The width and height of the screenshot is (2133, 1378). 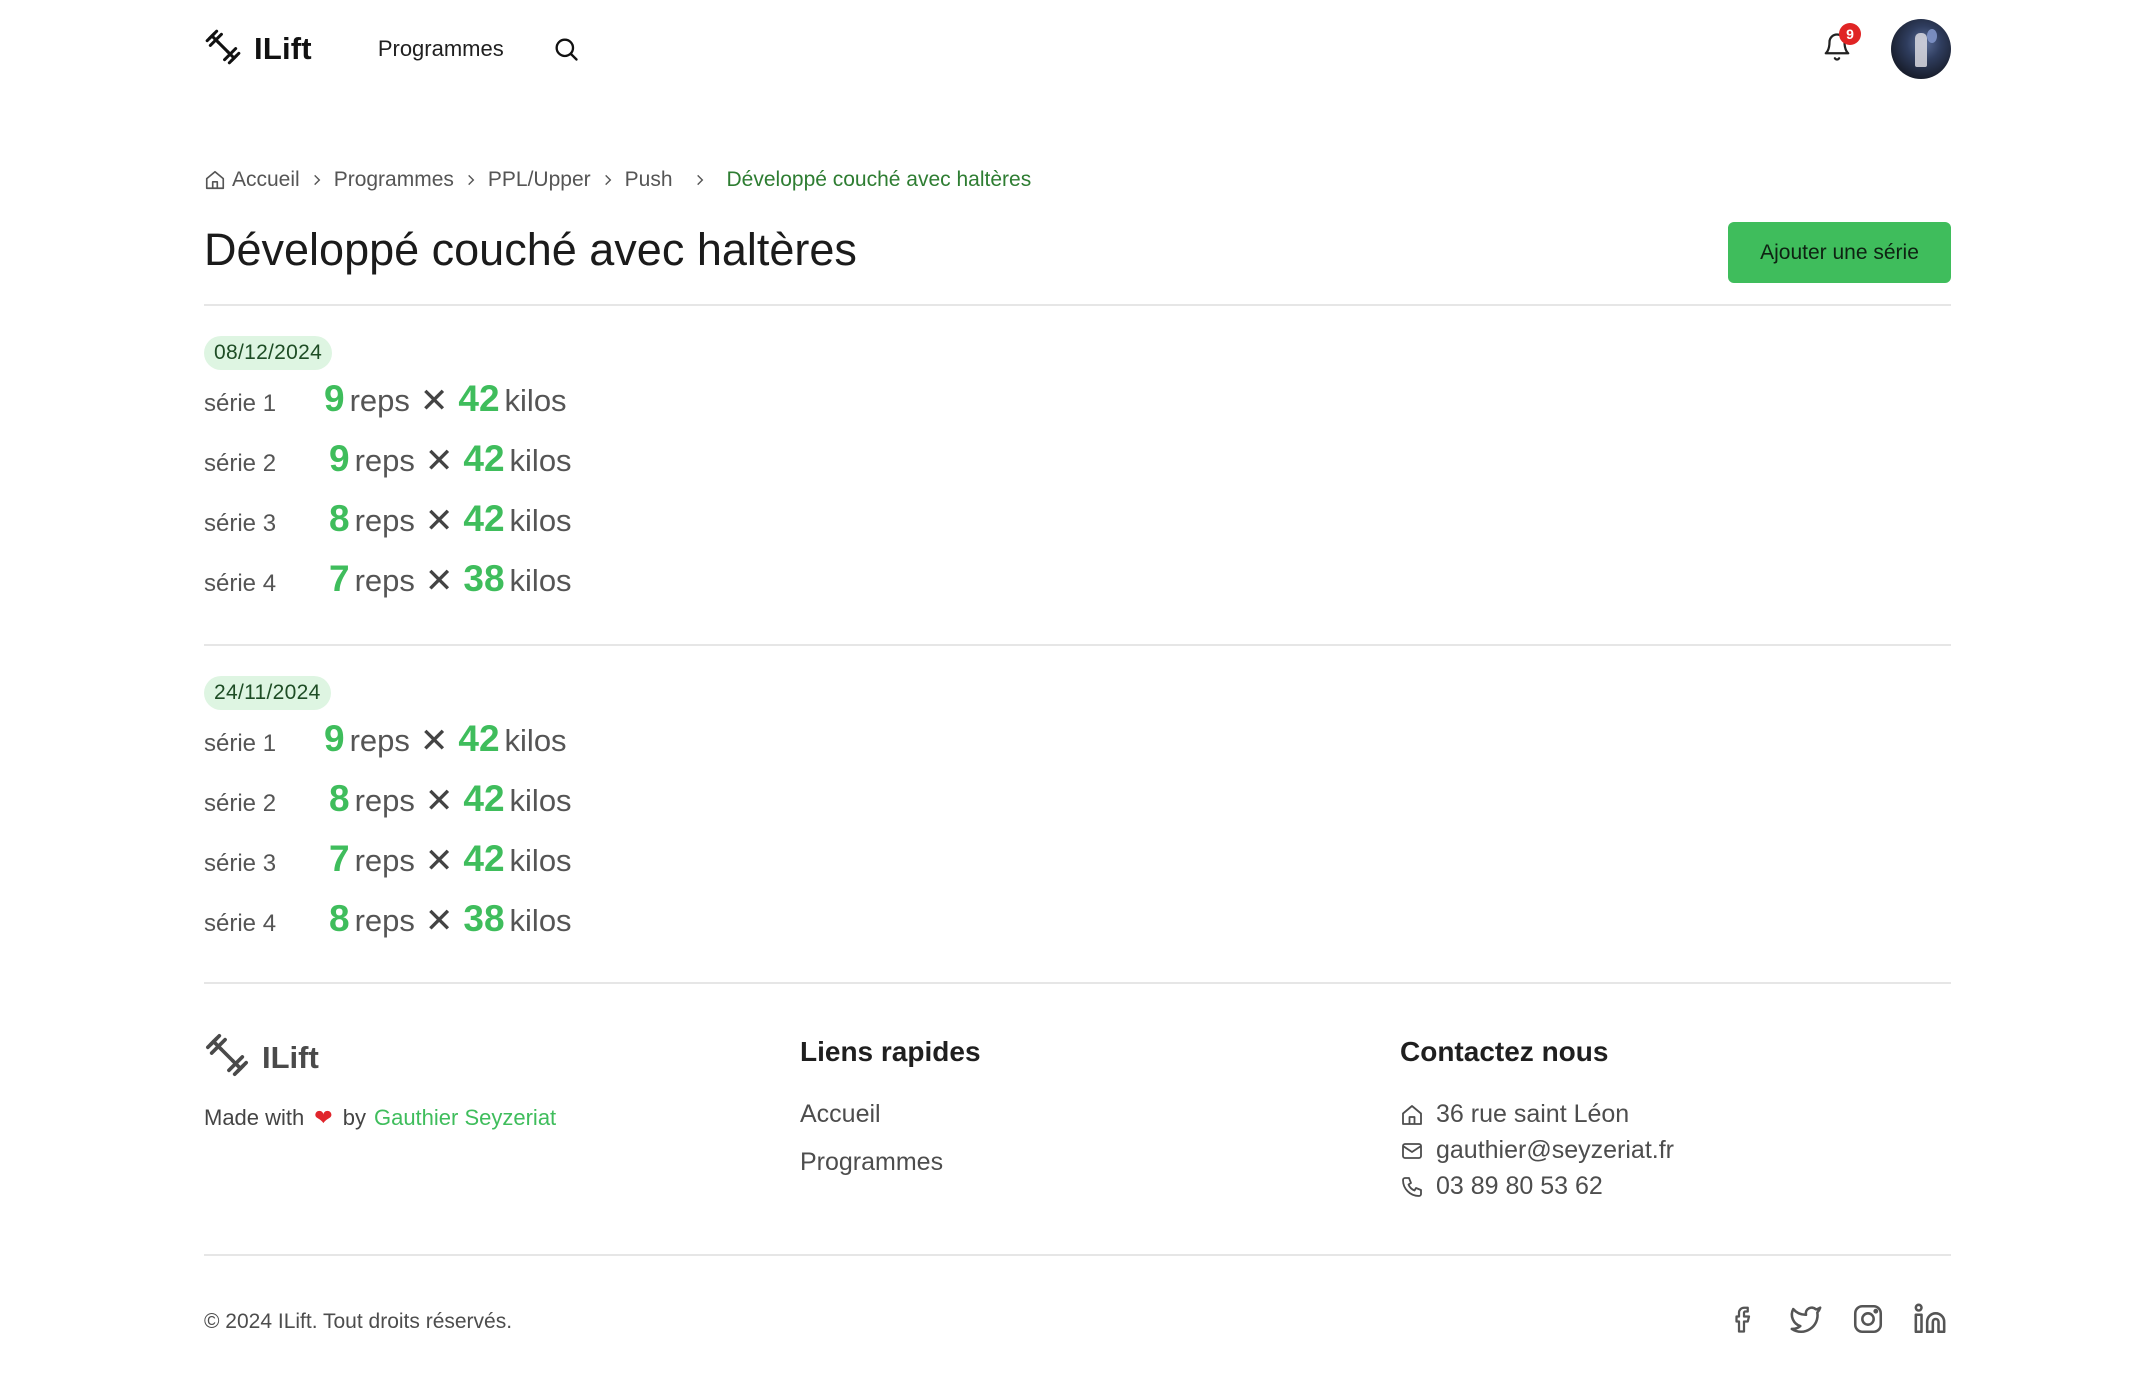 What do you see at coordinates (394, 180) in the screenshot?
I see `breadcrumb-item-programmes: Programmes` at bounding box center [394, 180].